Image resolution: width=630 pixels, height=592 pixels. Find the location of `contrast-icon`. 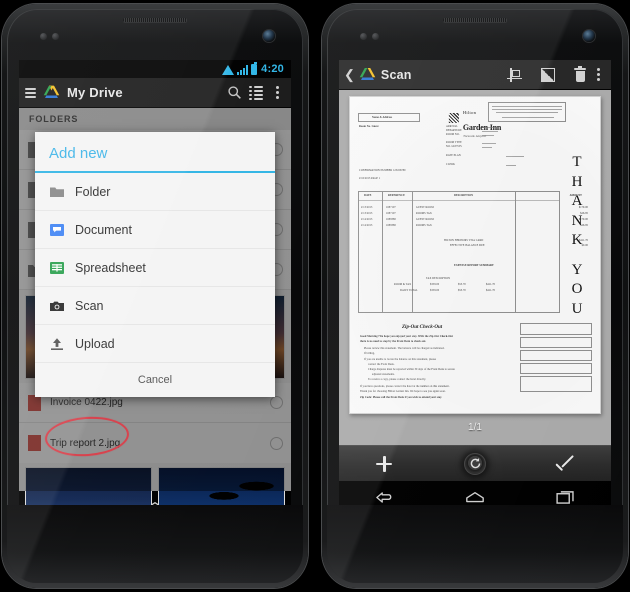

contrast-icon is located at coordinates (548, 74).